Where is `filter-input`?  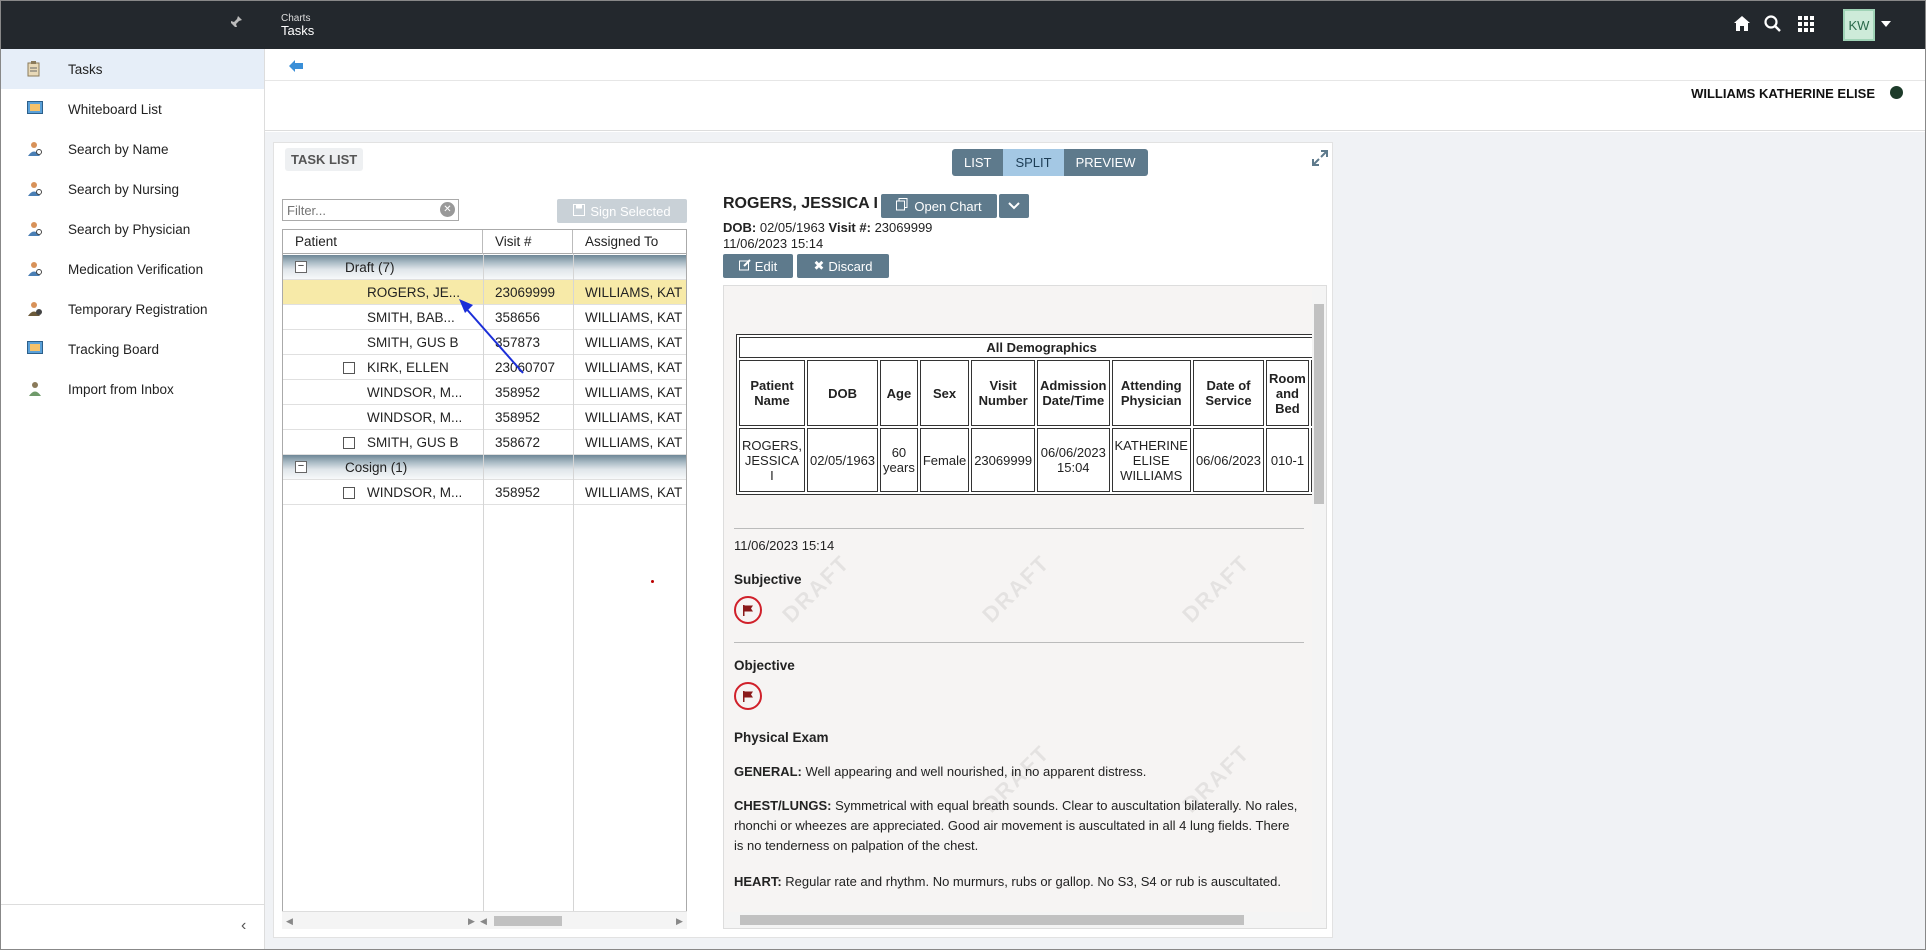
filter-input is located at coordinates (370, 210).